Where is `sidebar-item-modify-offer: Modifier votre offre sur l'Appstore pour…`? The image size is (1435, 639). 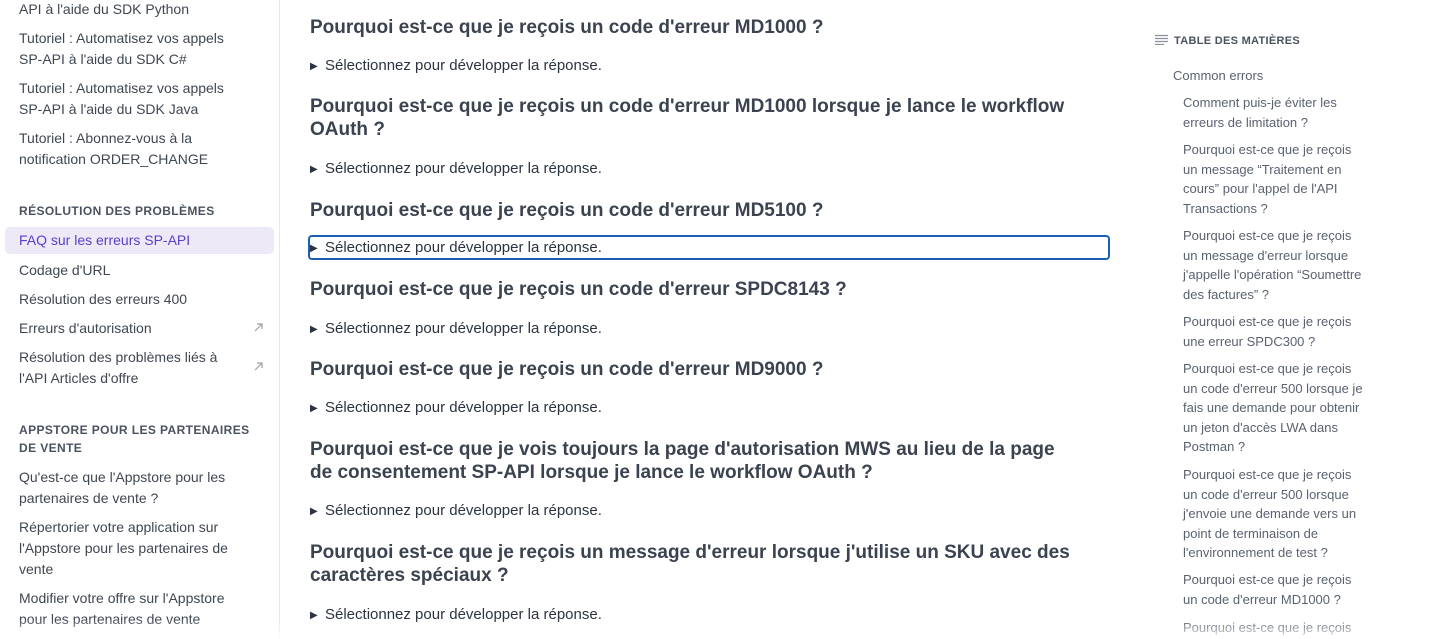
sidebar-item-modify-offer: Modifier votre offre sur l'Appstore pour… is located at coordinates (134, 609).